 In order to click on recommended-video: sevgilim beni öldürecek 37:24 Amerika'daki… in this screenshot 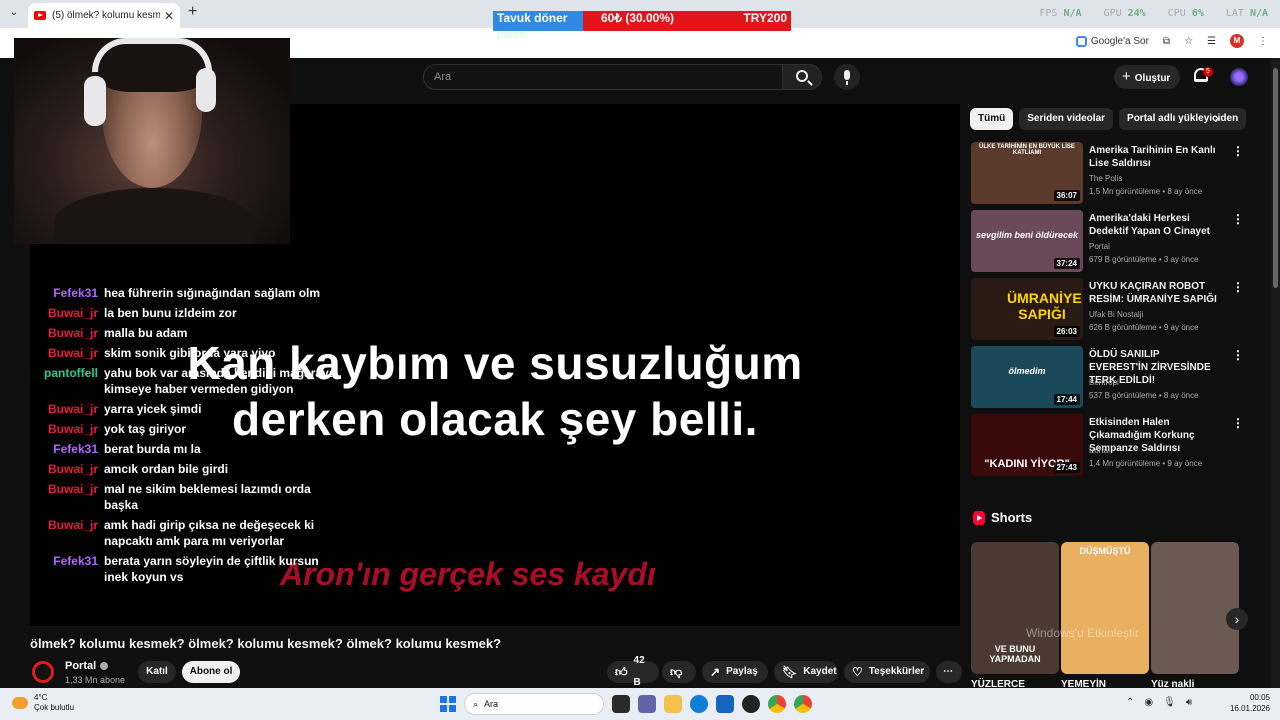, I will do `click(1108, 242)`.